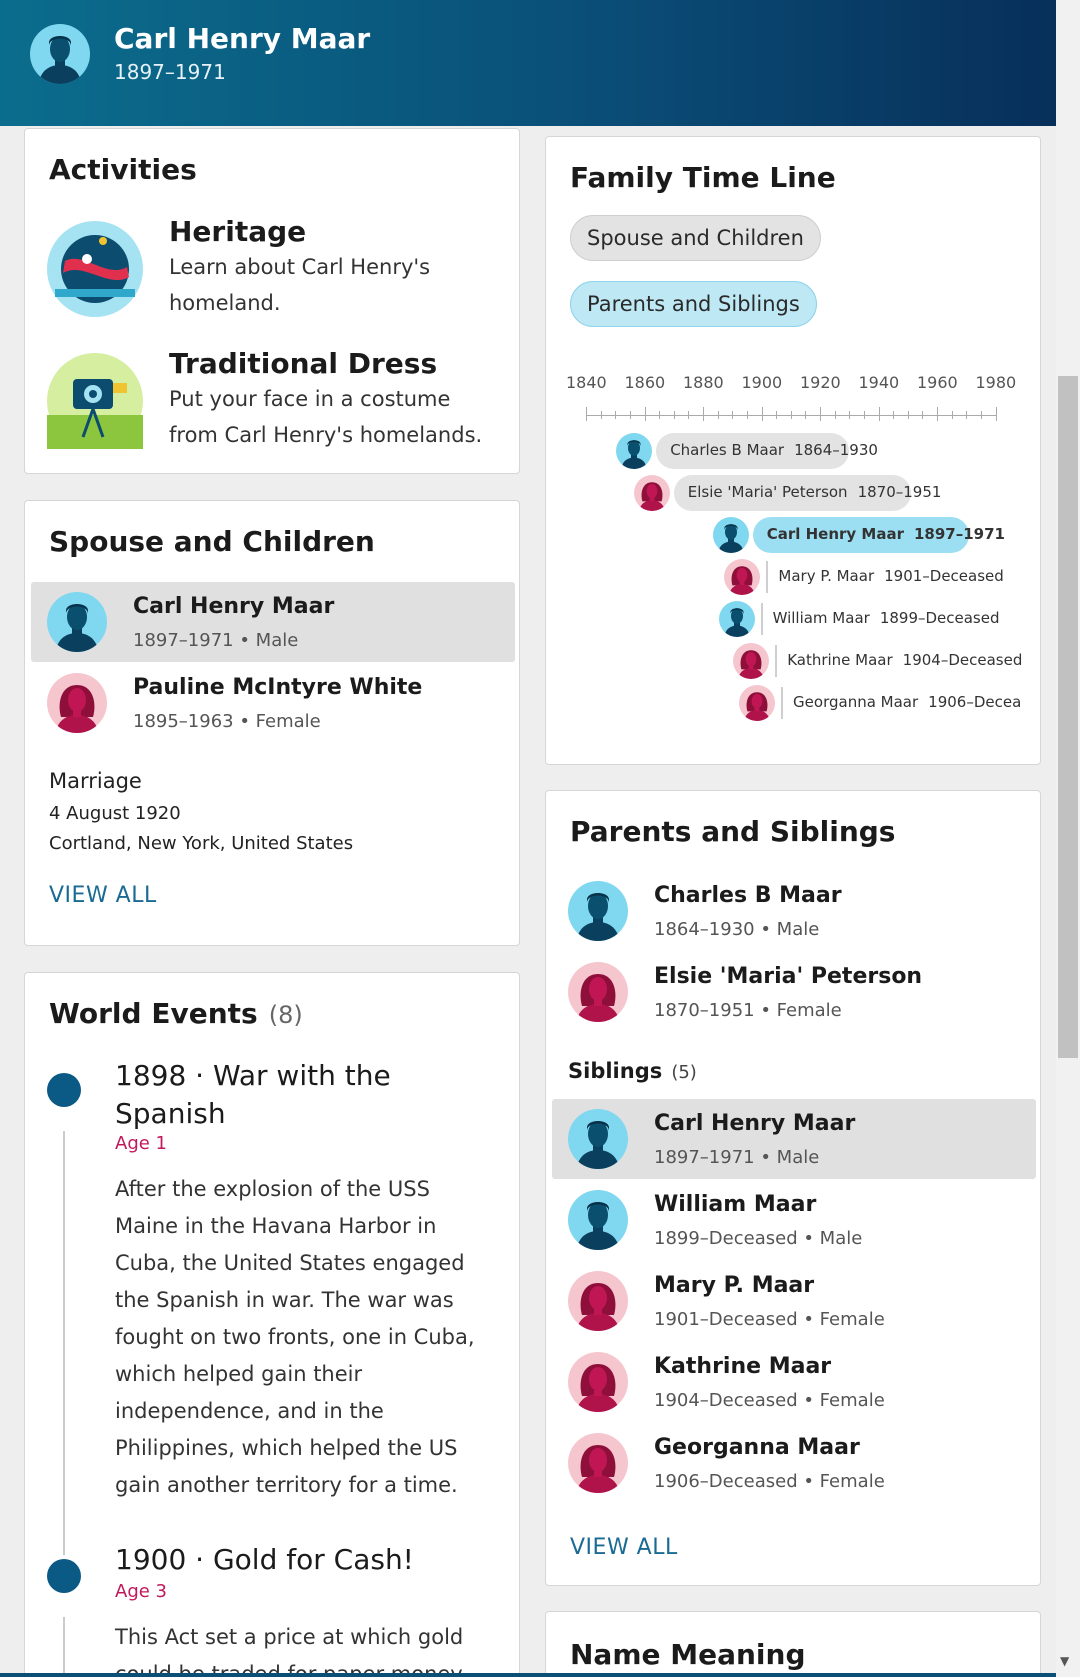 The height and width of the screenshot is (1677, 1080). Describe the element at coordinates (201, 843) in the screenshot. I see `marriage-place: Cortland, New York, United States` at that location.